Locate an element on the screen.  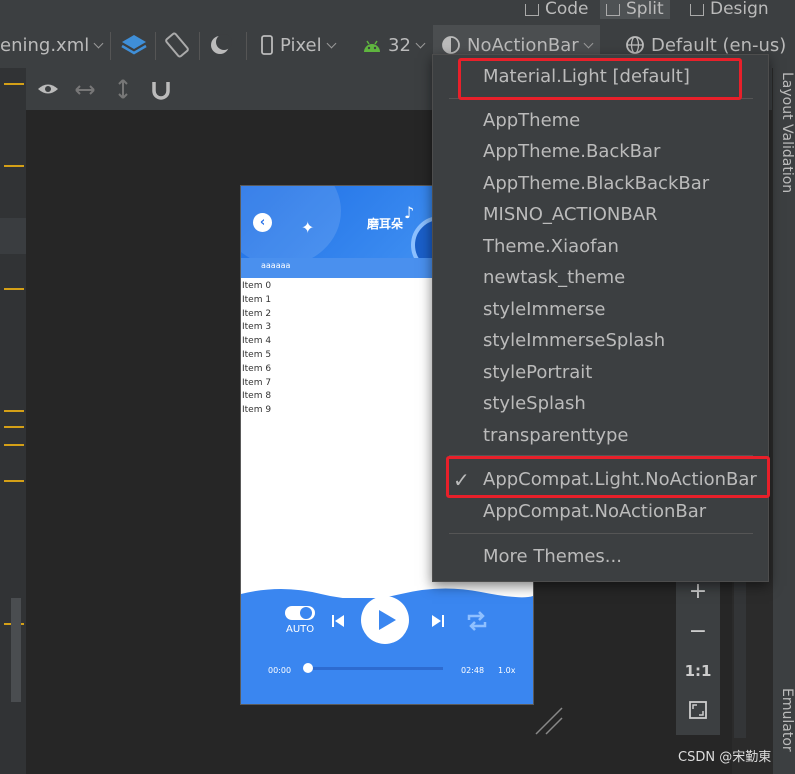
eye-icon is located at coordinates (50, 90).